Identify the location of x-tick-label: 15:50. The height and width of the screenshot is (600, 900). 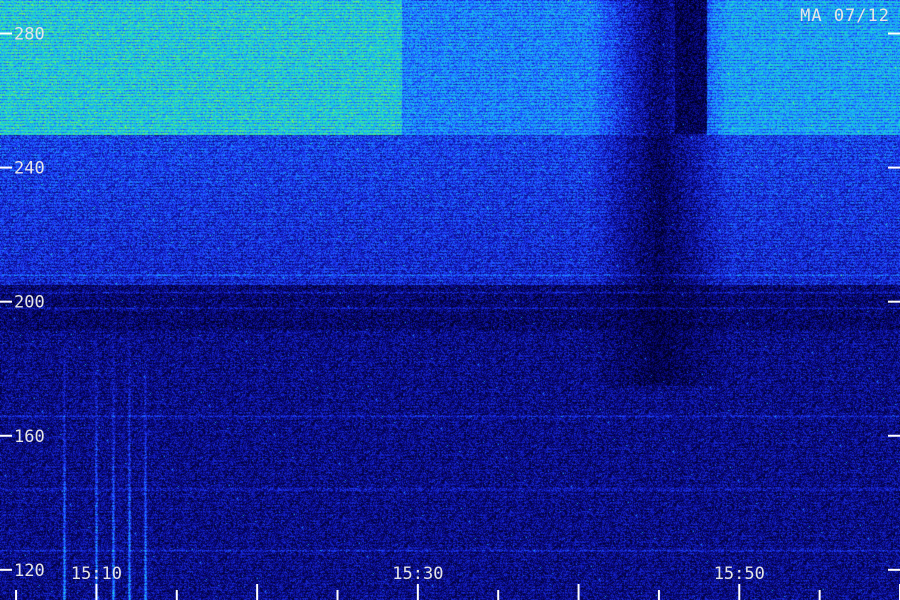
(739, 574).